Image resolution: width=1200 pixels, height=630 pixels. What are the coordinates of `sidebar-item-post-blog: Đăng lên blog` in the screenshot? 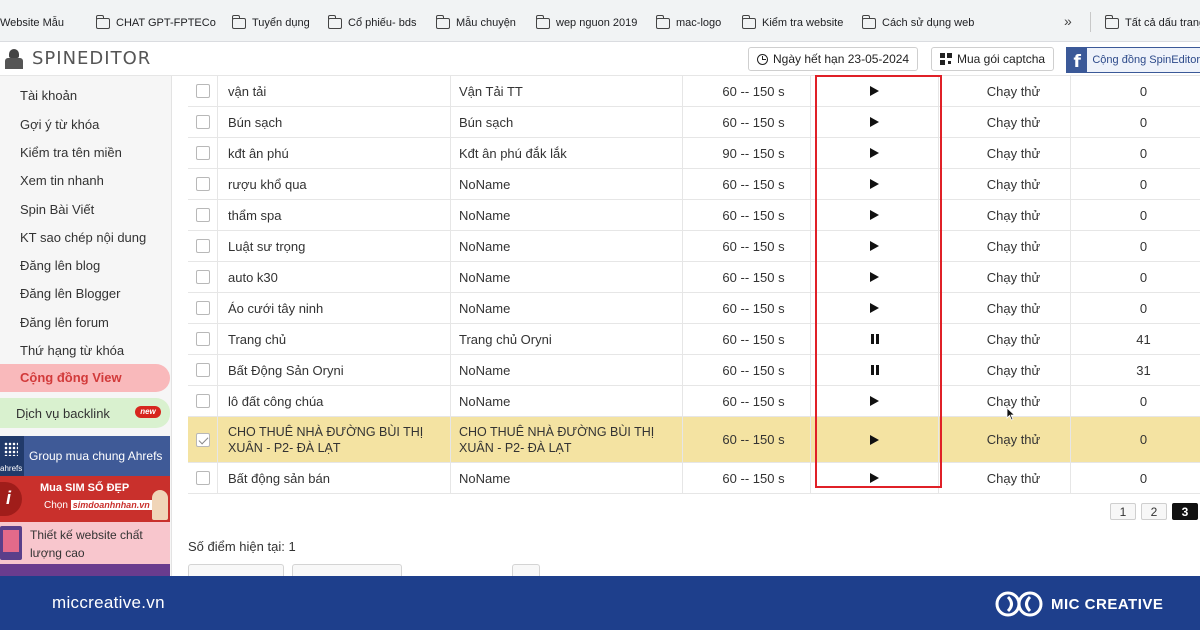 It's located at (60, 265).